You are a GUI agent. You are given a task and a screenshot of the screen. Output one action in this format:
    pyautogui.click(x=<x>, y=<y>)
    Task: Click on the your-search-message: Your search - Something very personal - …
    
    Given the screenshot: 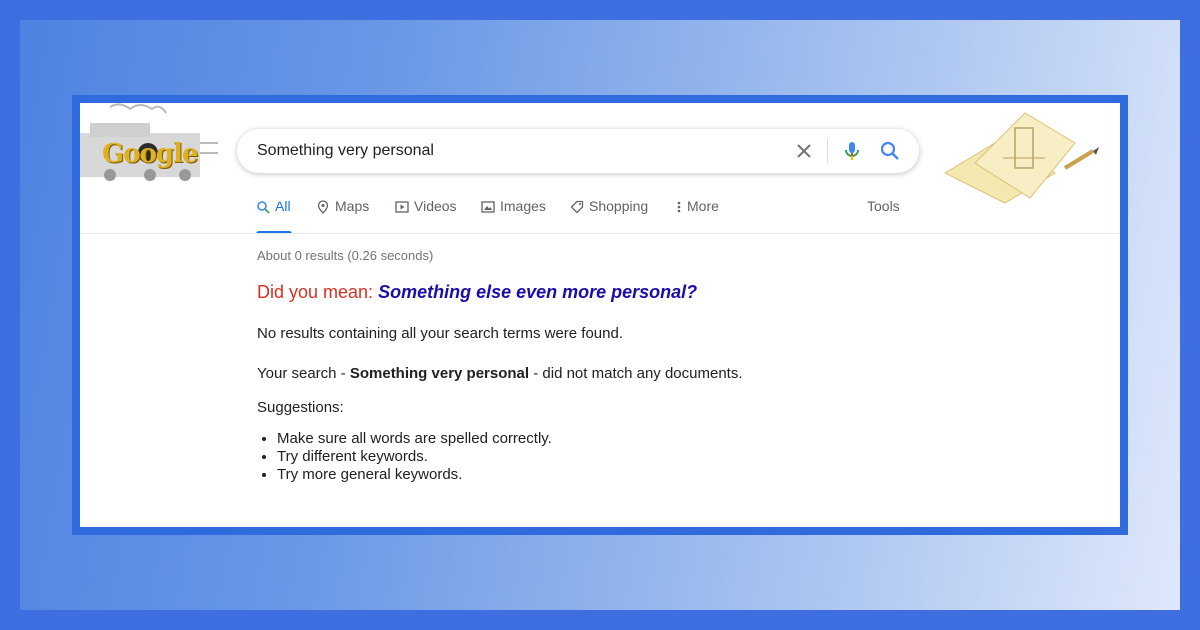 What is the action you would take?
    pyautogui.click(x=500, y=373)
    